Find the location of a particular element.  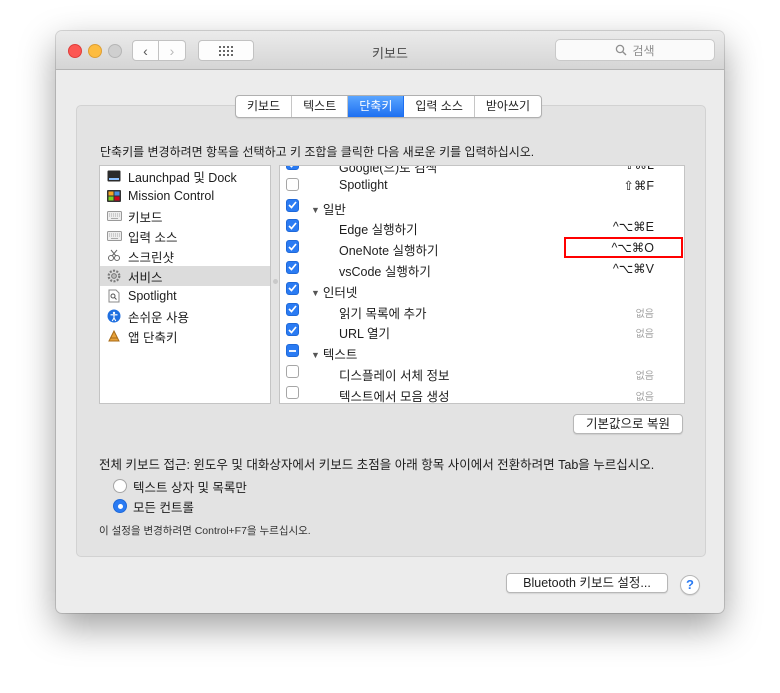

shortcut-key: ^⌥⌘E is located at coordinates (633, 226).